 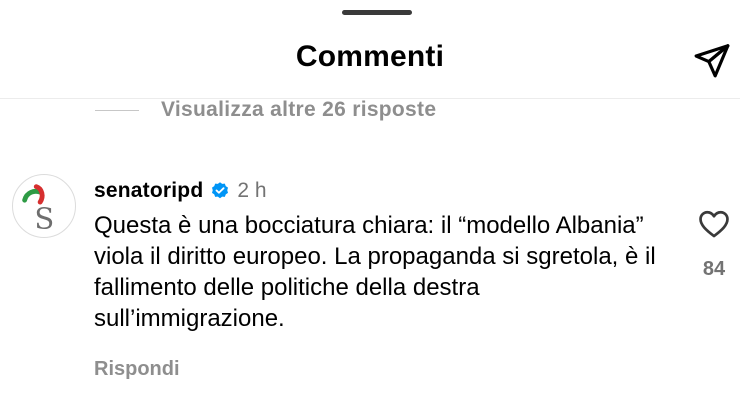 I want to click on username: senatoripd, so click(x=148, y=191).